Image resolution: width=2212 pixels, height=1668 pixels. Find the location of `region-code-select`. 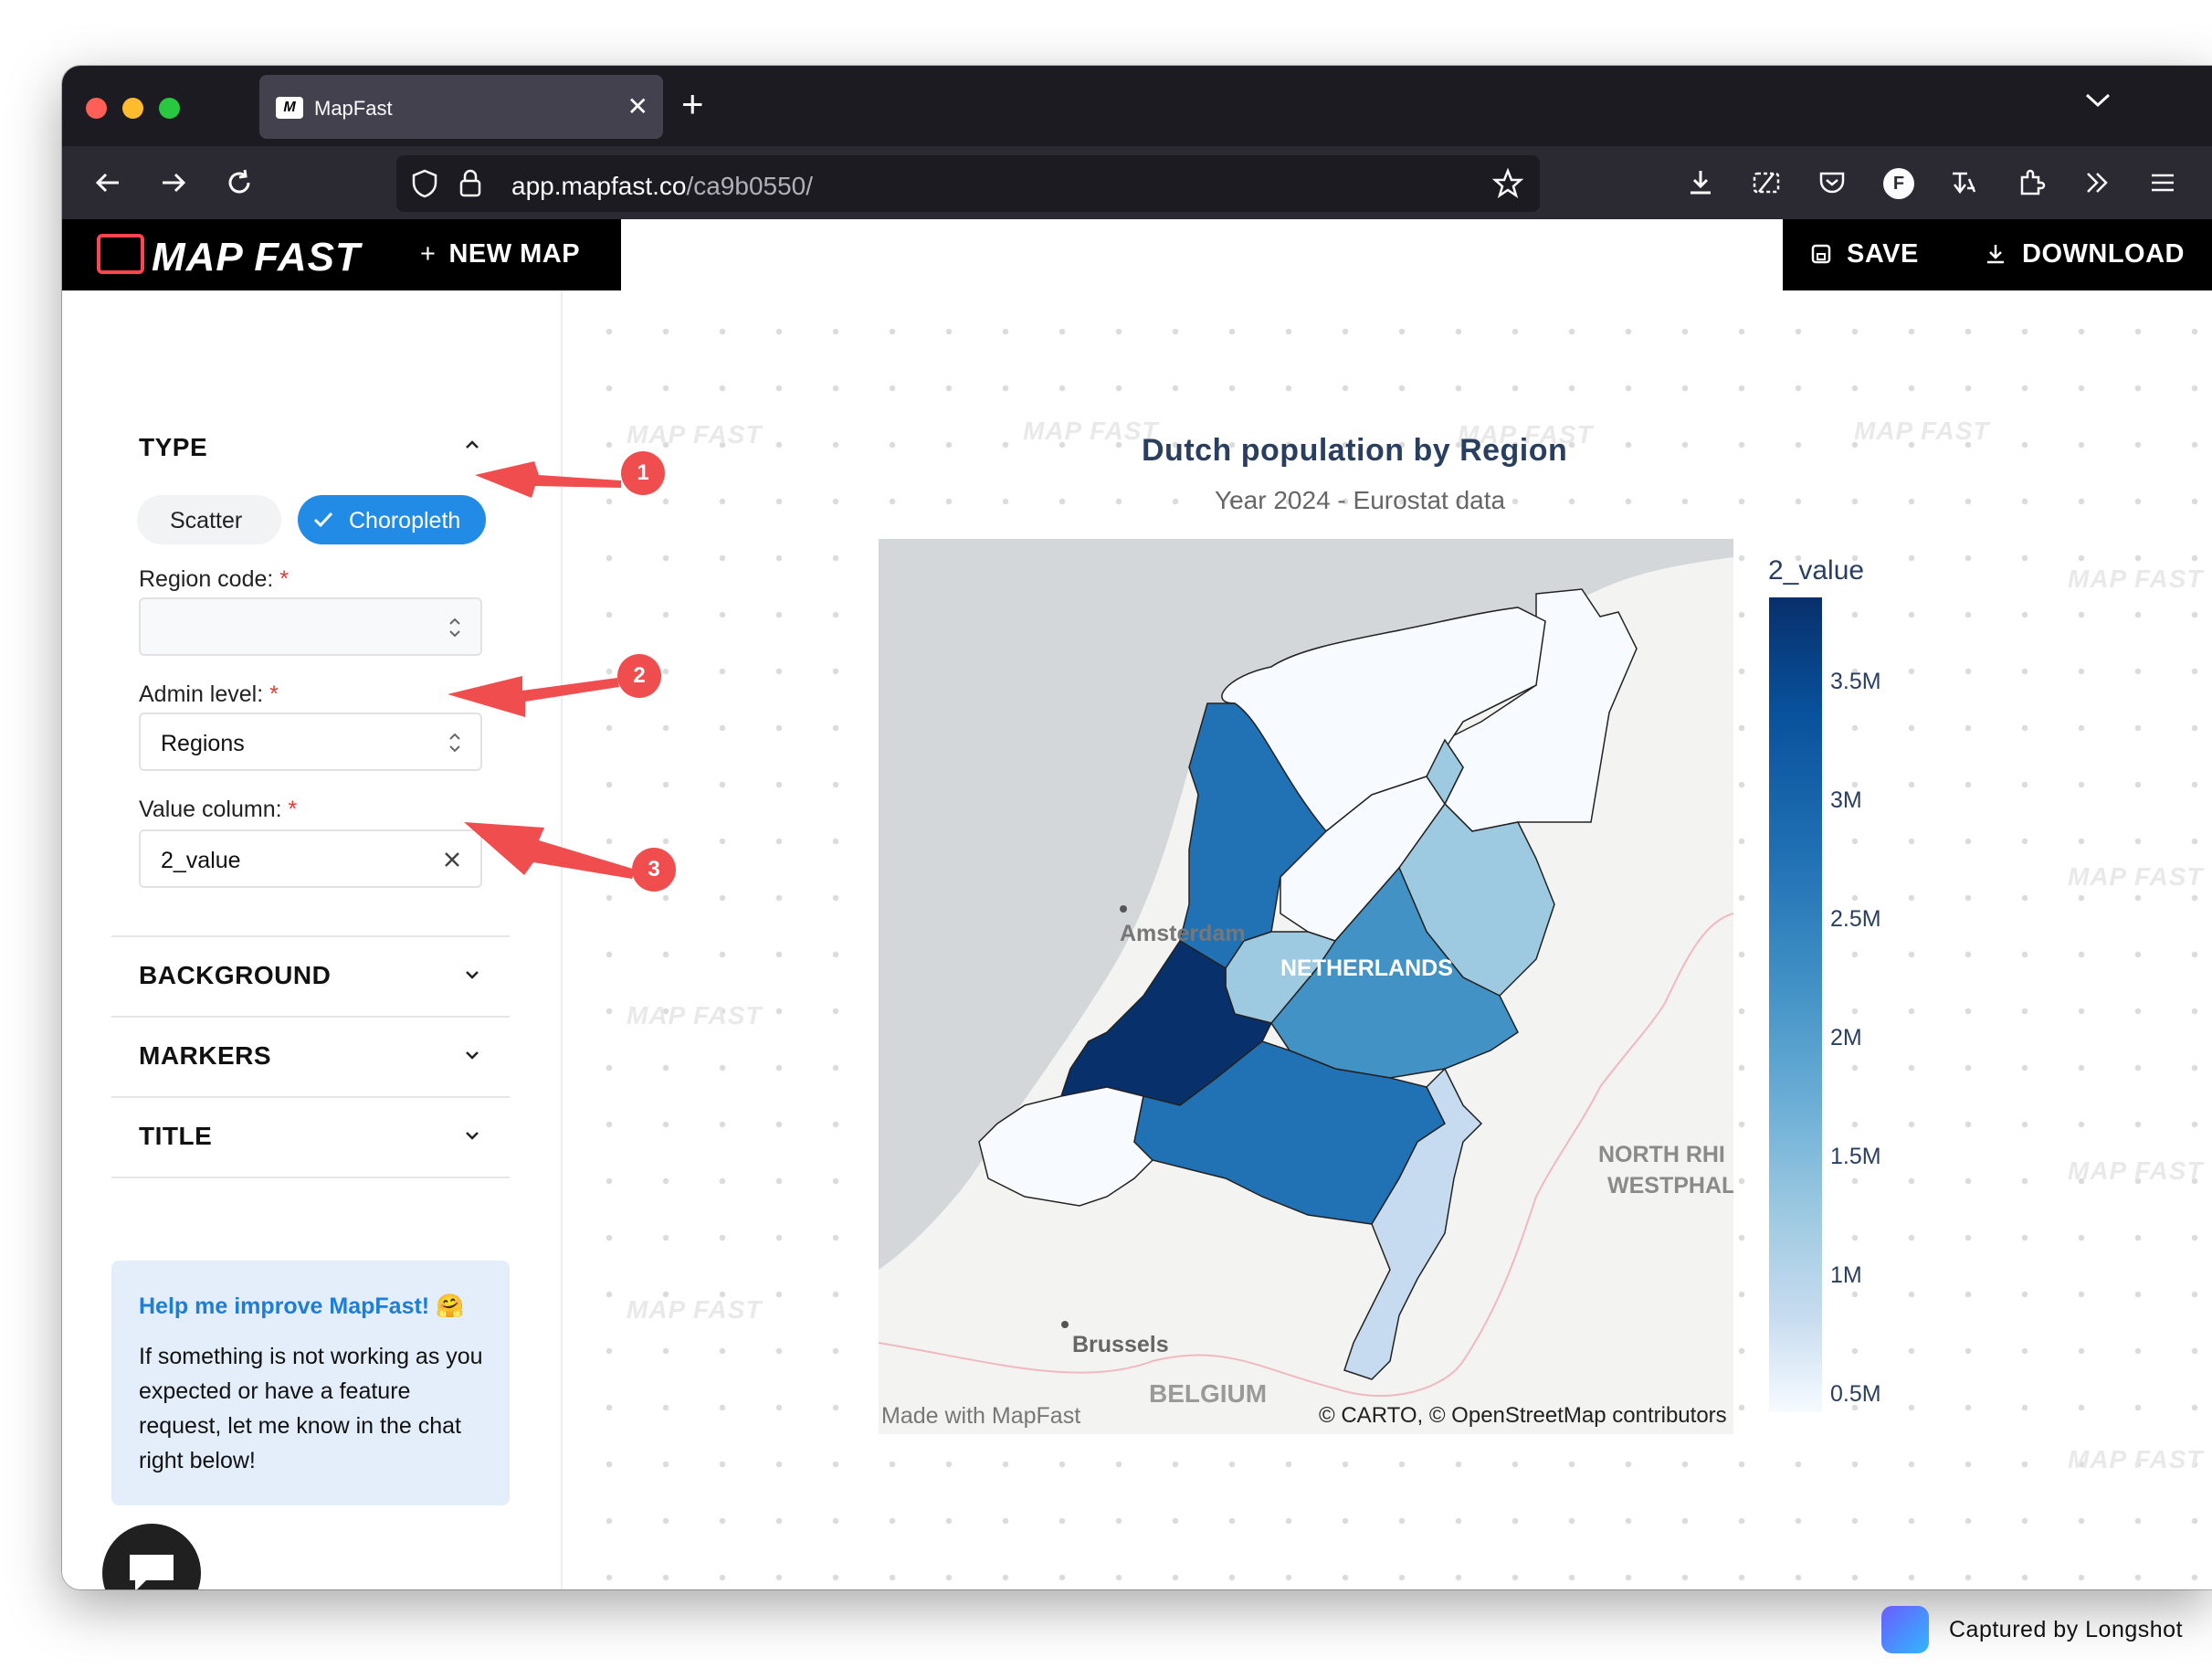

region-code-select is located at coordinates (311, 626).